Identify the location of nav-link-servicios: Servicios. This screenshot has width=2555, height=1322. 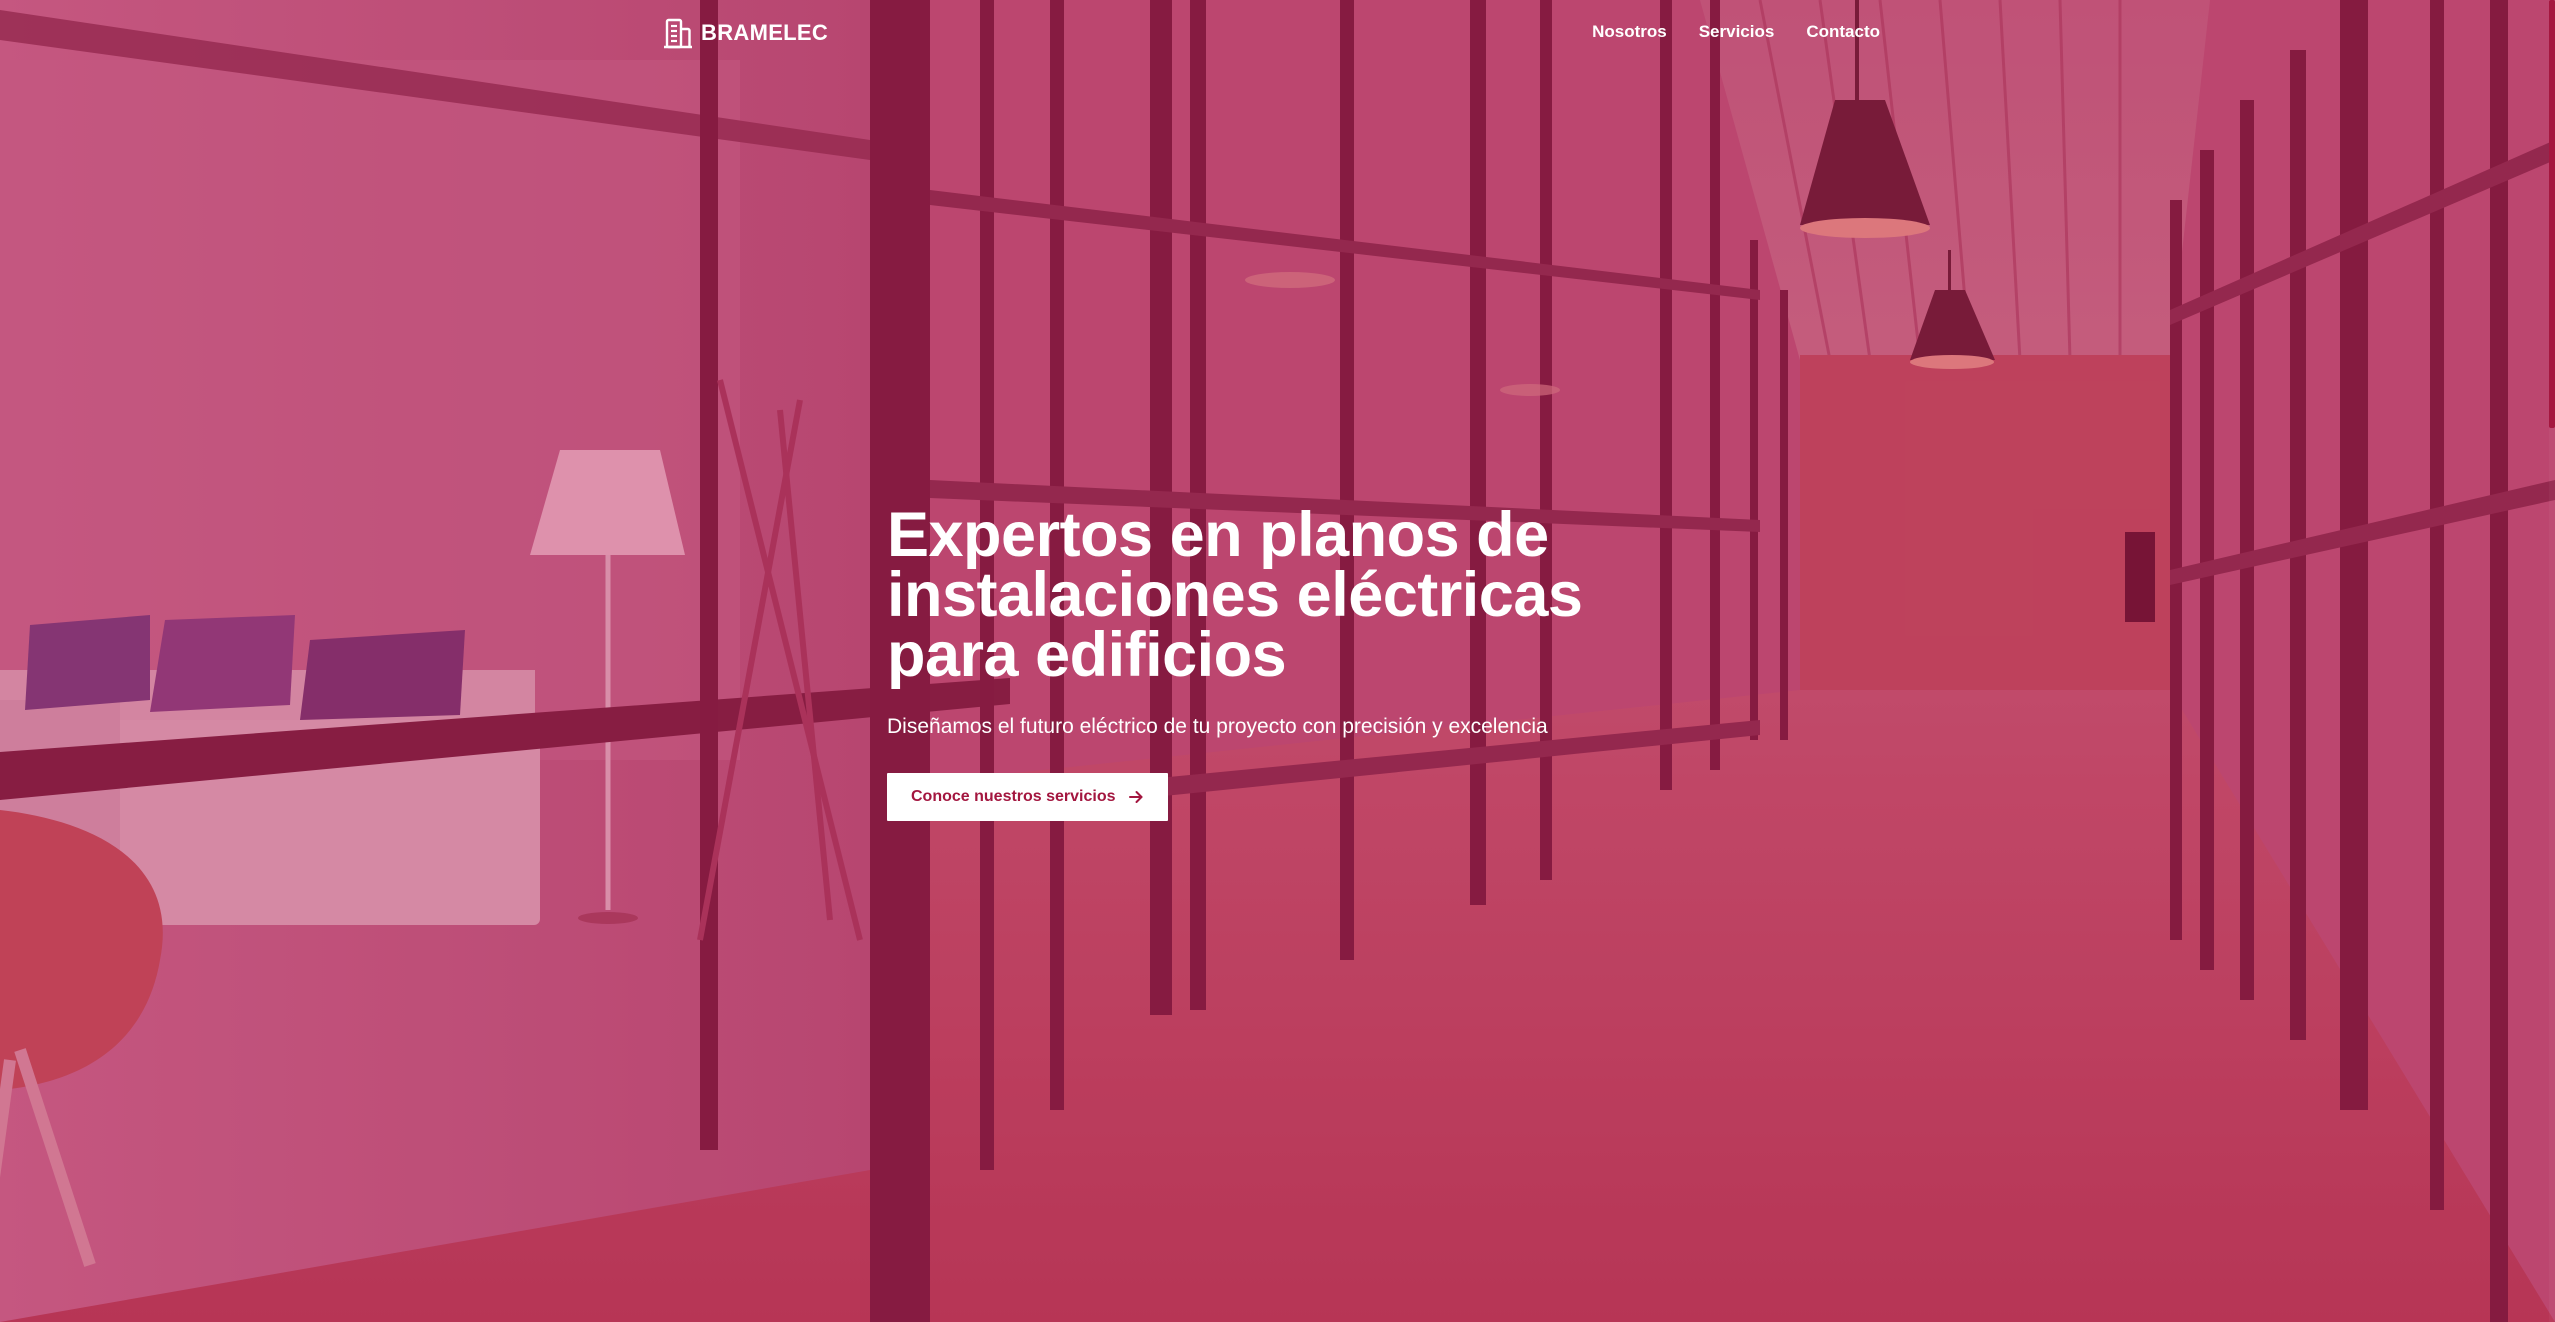
(1737, 32).